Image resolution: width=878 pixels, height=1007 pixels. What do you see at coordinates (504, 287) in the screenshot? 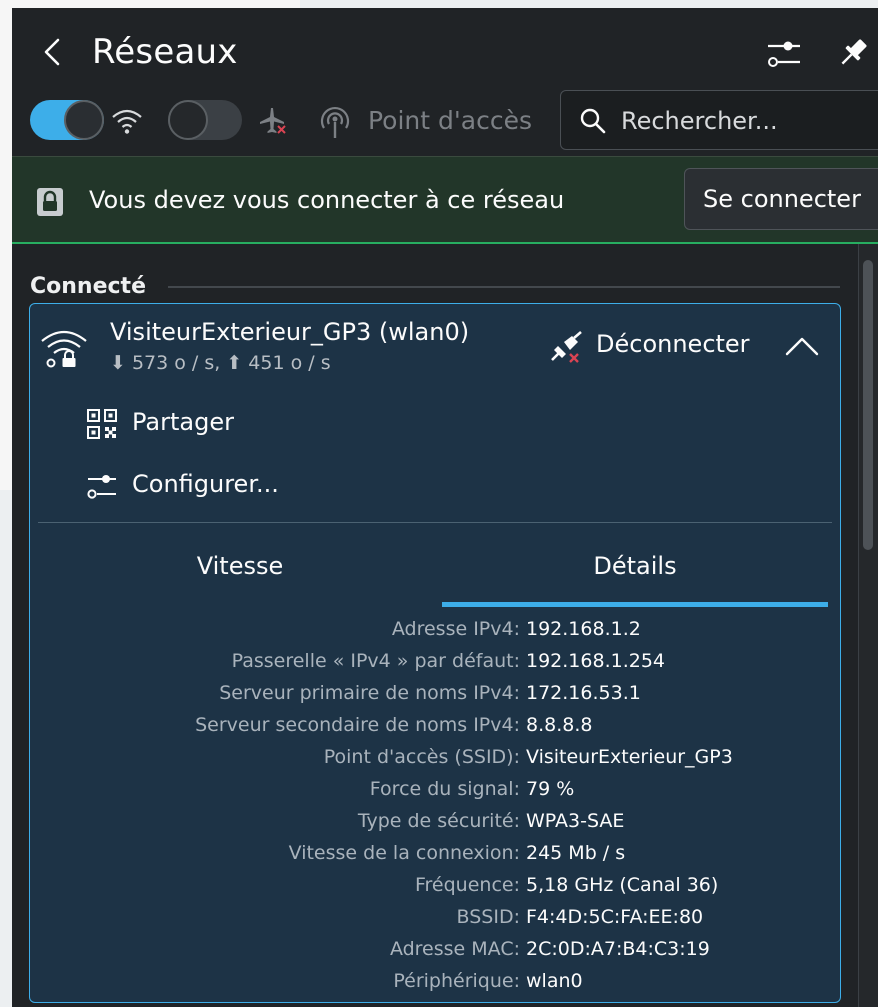
I see `section-divider` at bounding box center [504, 287].